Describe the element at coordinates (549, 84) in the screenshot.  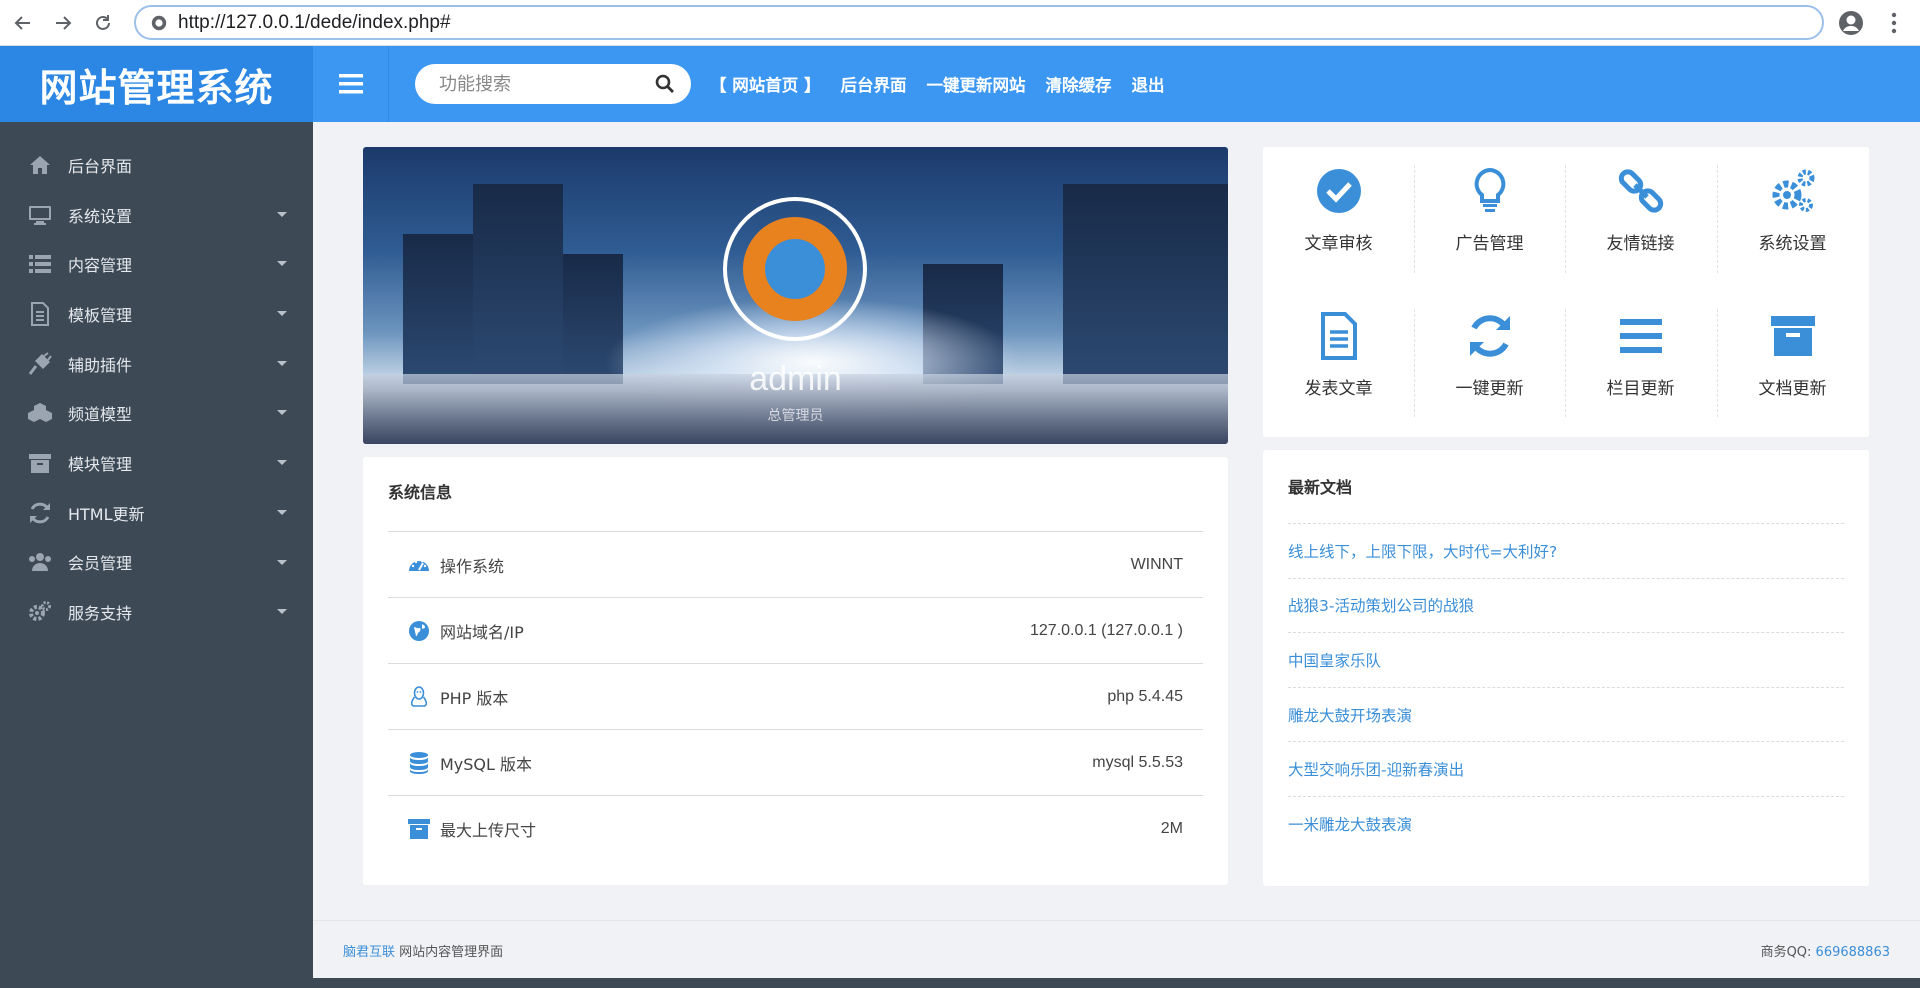
I see `search-input` at that location.